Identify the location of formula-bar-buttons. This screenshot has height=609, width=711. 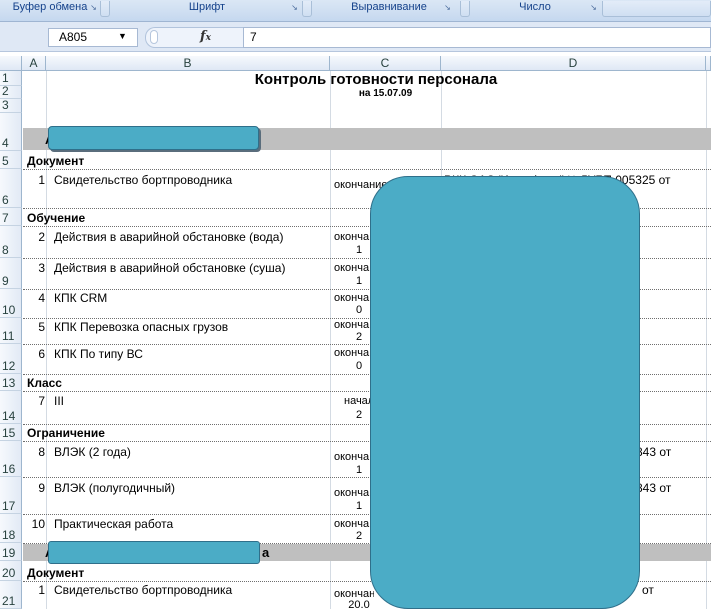
(194, 37).